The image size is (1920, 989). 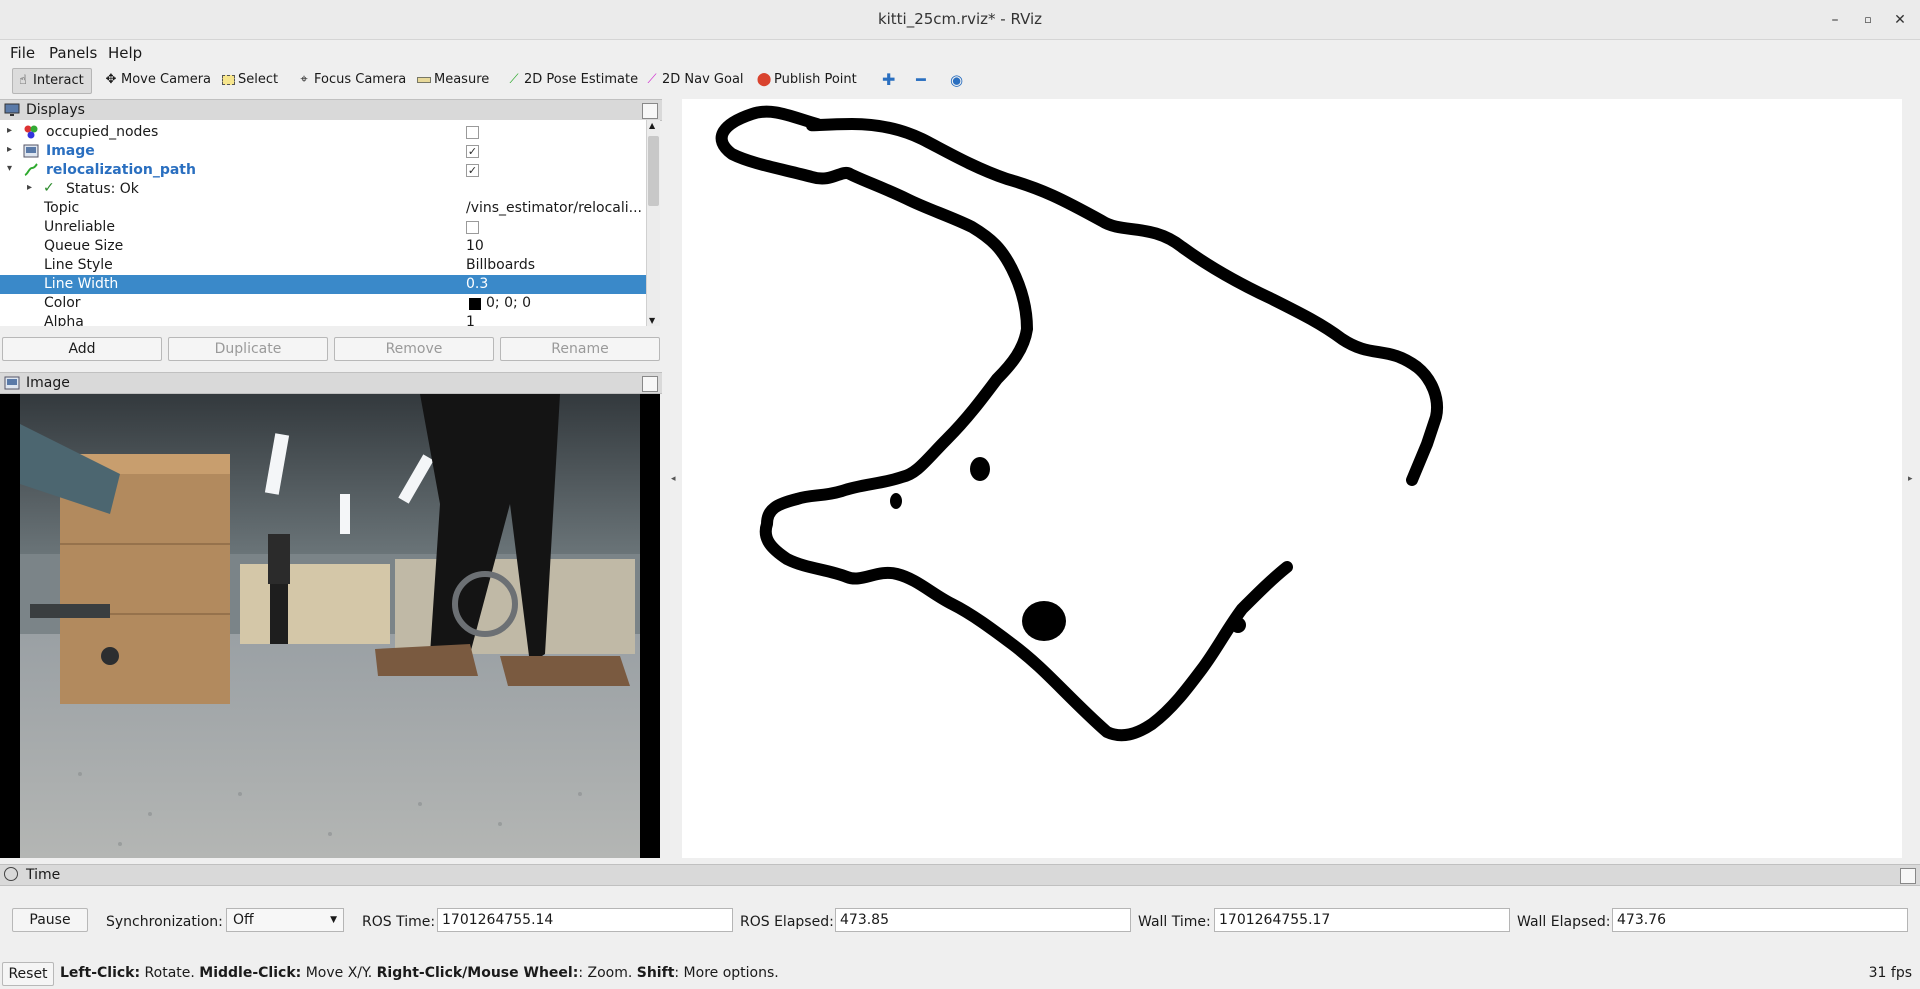 What do you see at coordinates (514, 79) in the screenshot?
I see `green-arrow-icon: ⟋` at bounding box center [514, 79].